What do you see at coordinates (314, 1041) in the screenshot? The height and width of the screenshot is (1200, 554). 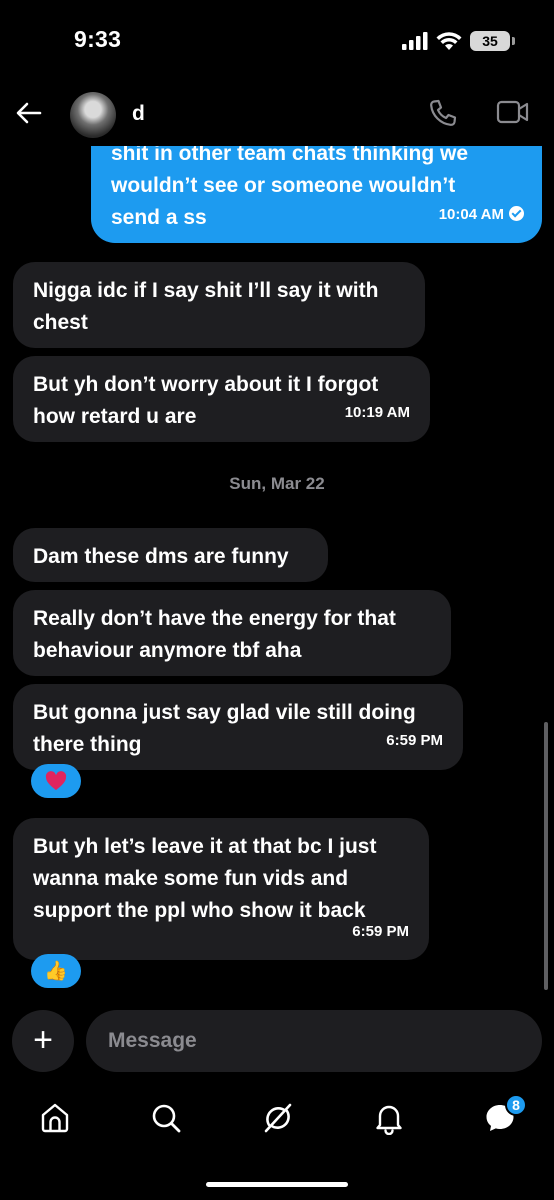 I see `message-input: Message` at bounding box center [314, 1041].